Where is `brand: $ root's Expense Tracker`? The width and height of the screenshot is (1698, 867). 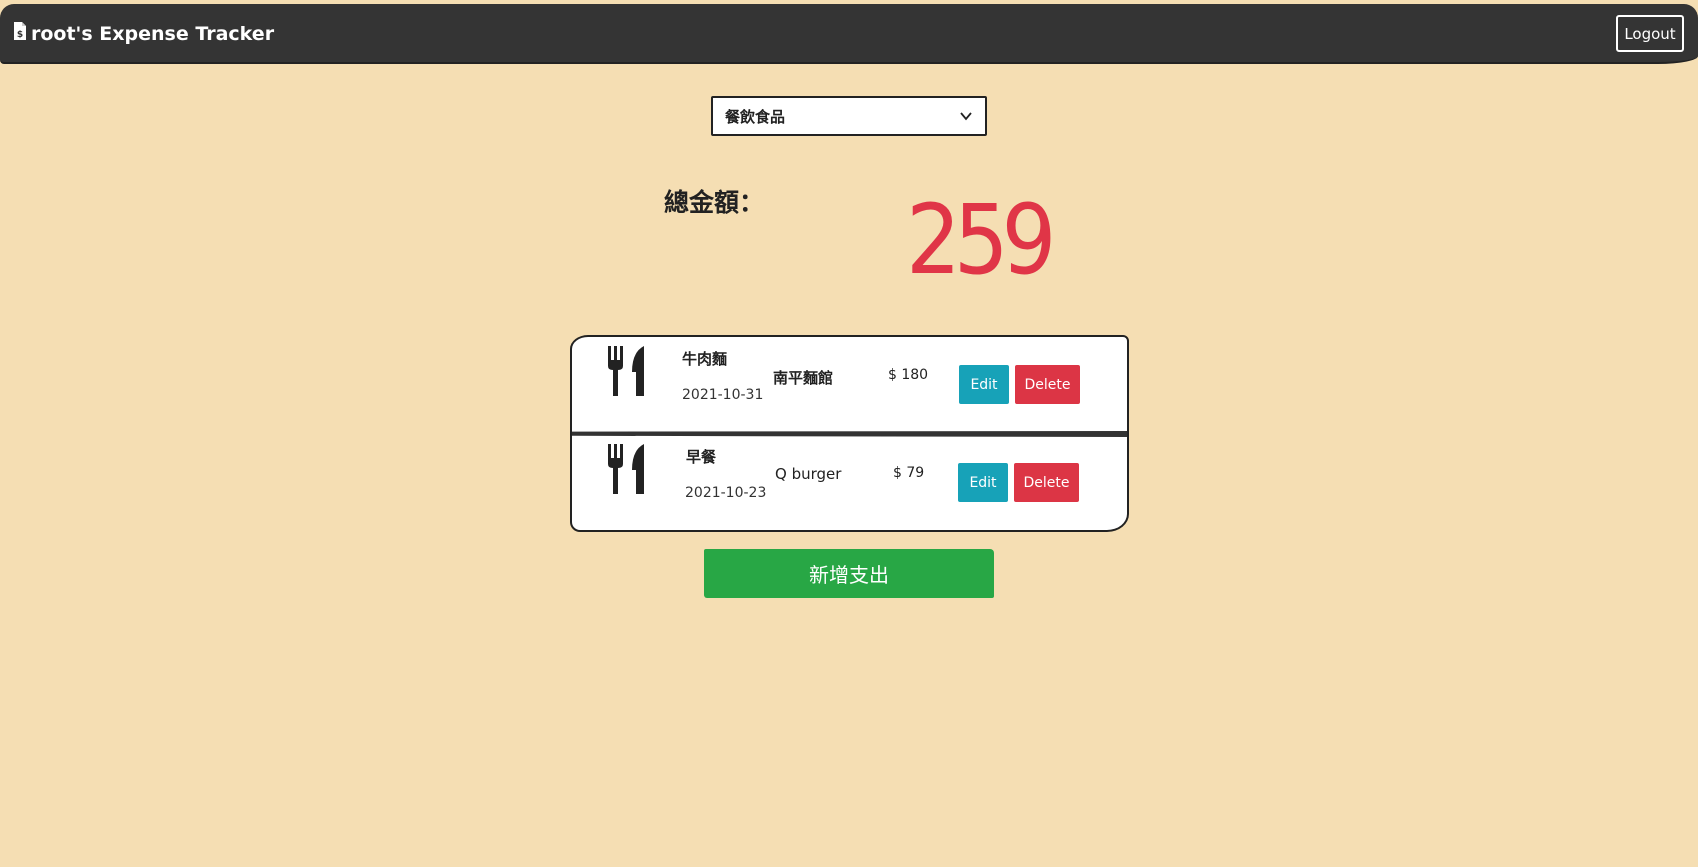 brand: $ root's Expense Tracker is located at coordinates (143, 33).